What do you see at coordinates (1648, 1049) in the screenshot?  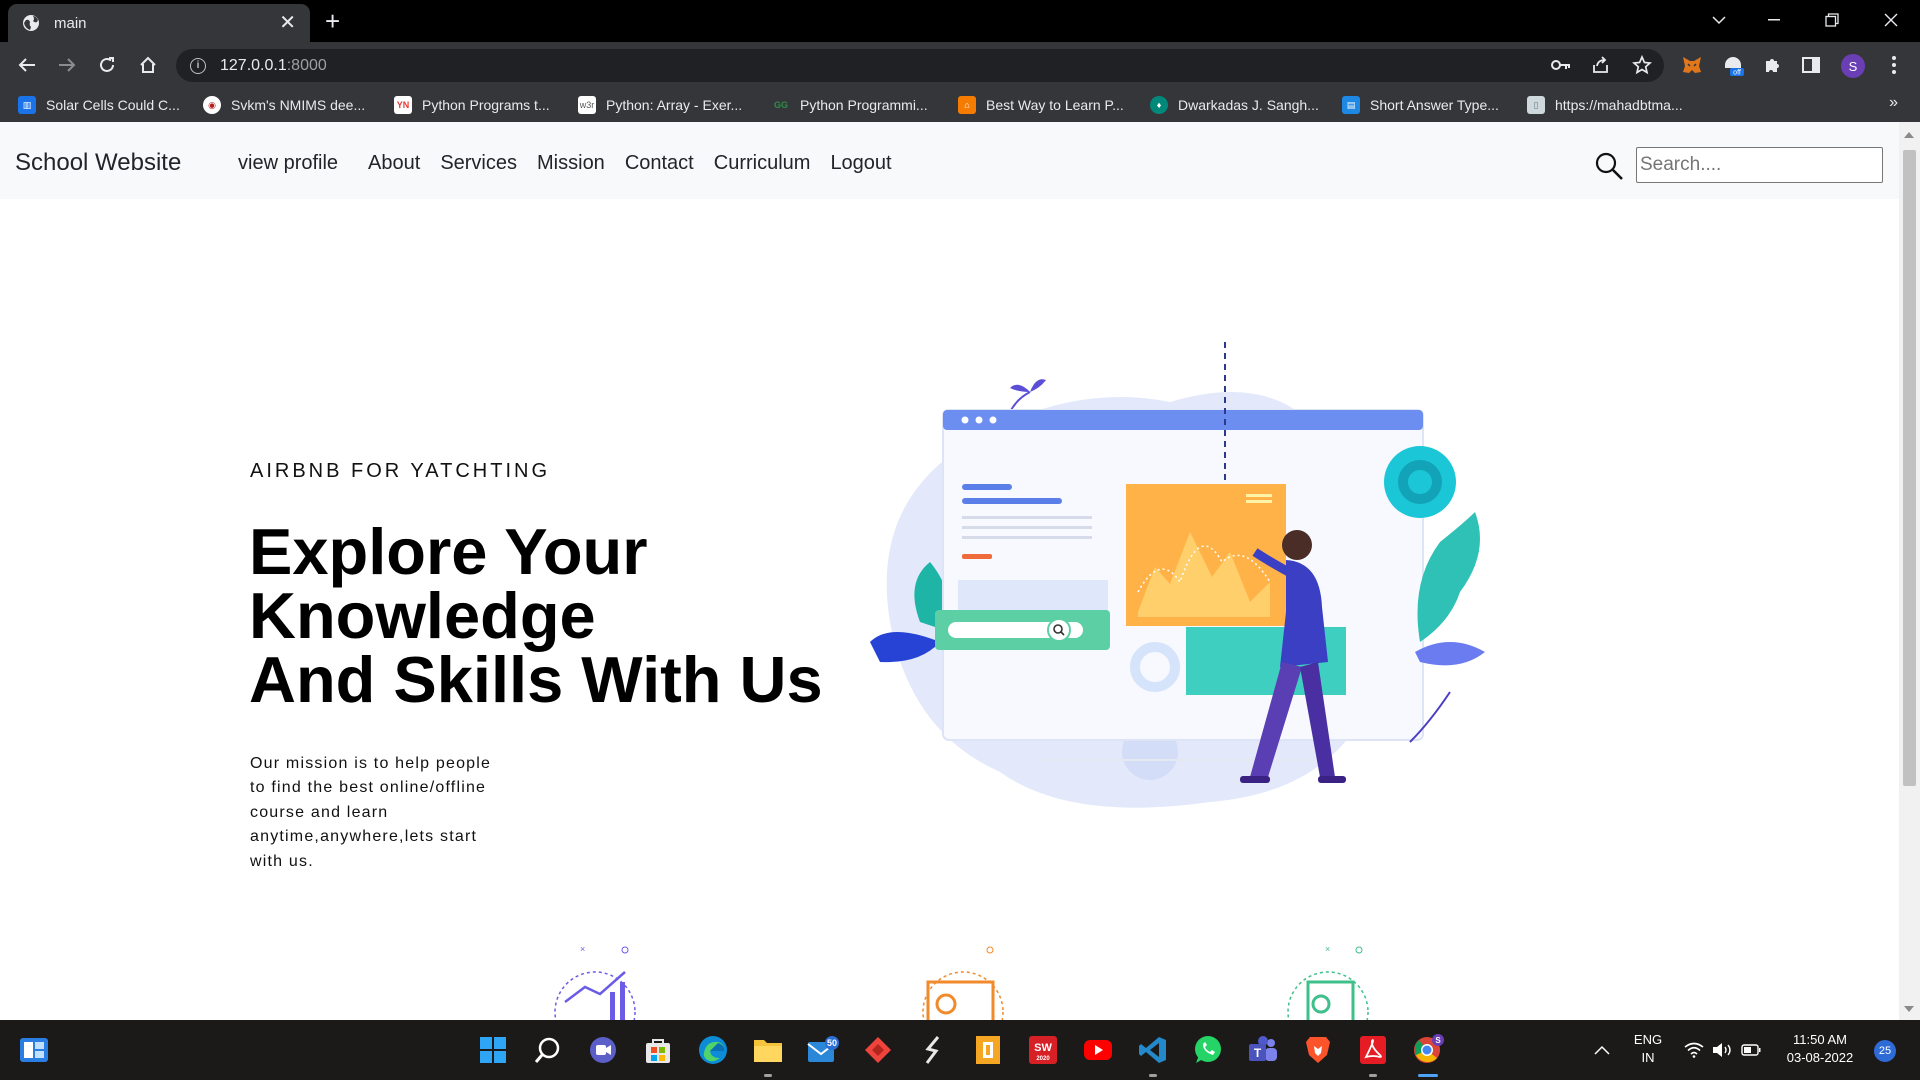 I see `input-language: ENG IN` at bounding box center [1648, 1049].